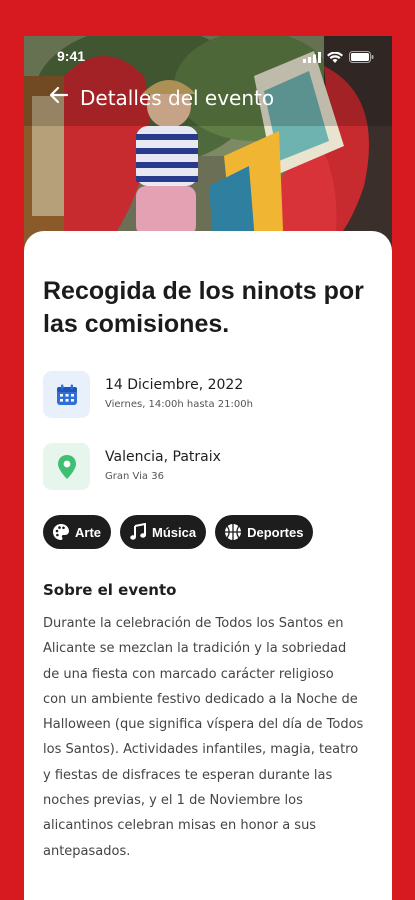  I want to click on palette-icon, so click(61, 532).